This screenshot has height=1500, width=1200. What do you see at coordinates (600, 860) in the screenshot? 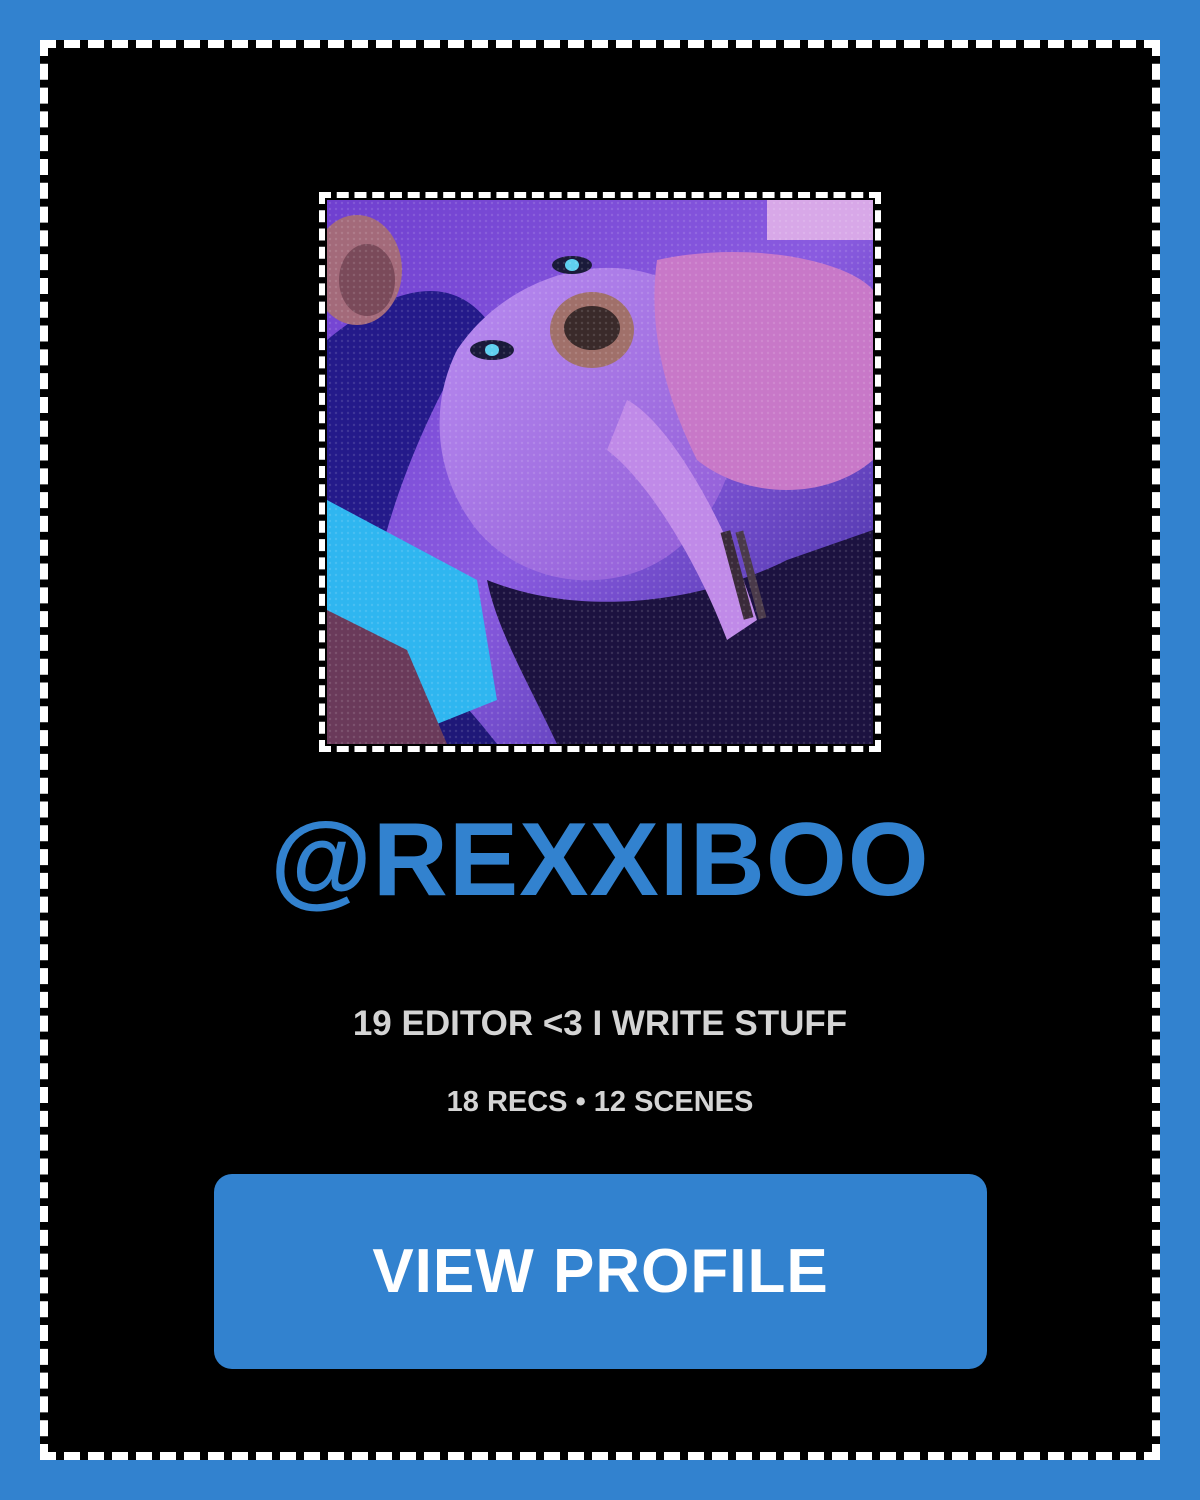
I see `username: @REXXIBOO` at bounding box center [600, 860].